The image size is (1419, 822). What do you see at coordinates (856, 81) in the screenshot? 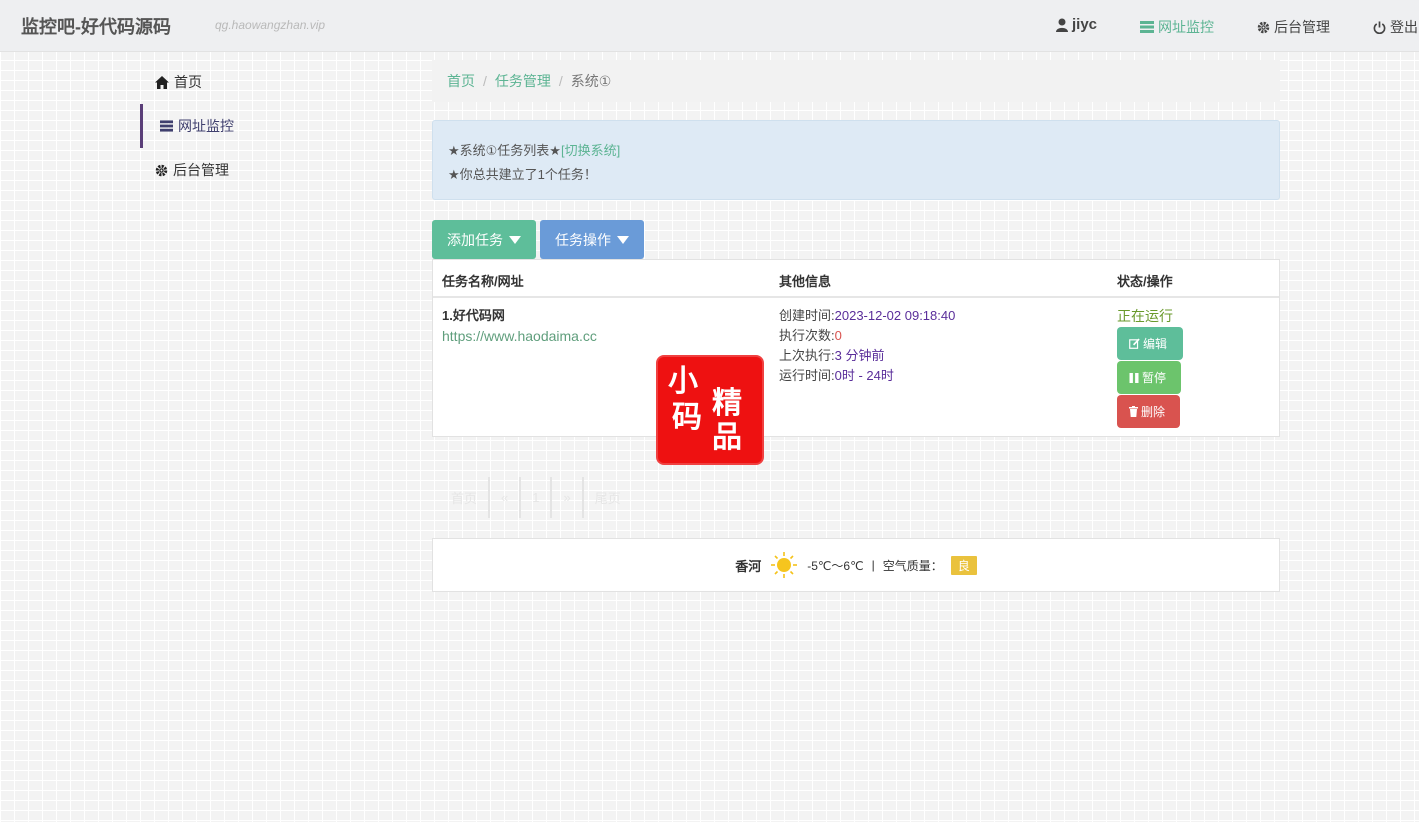
I see `breadcrumb: 首页 / 任务管理 / 系统①` at bounding box center [856, 81].